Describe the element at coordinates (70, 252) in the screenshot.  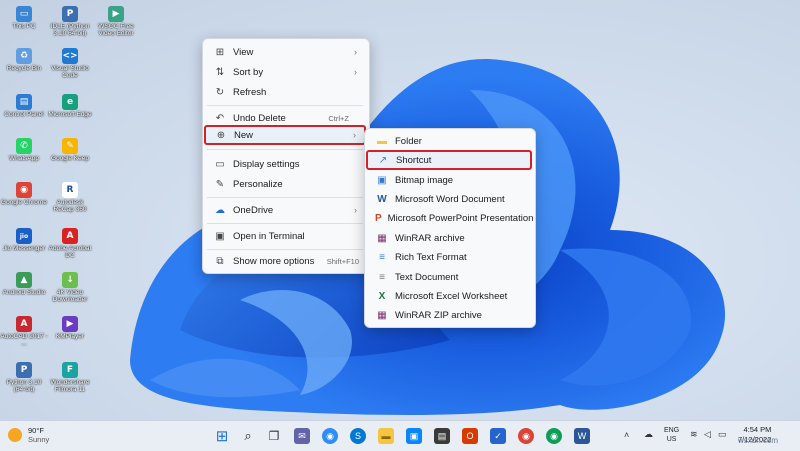
I see `desktop-icon-label: Adobe Acrobat DC` at that location.